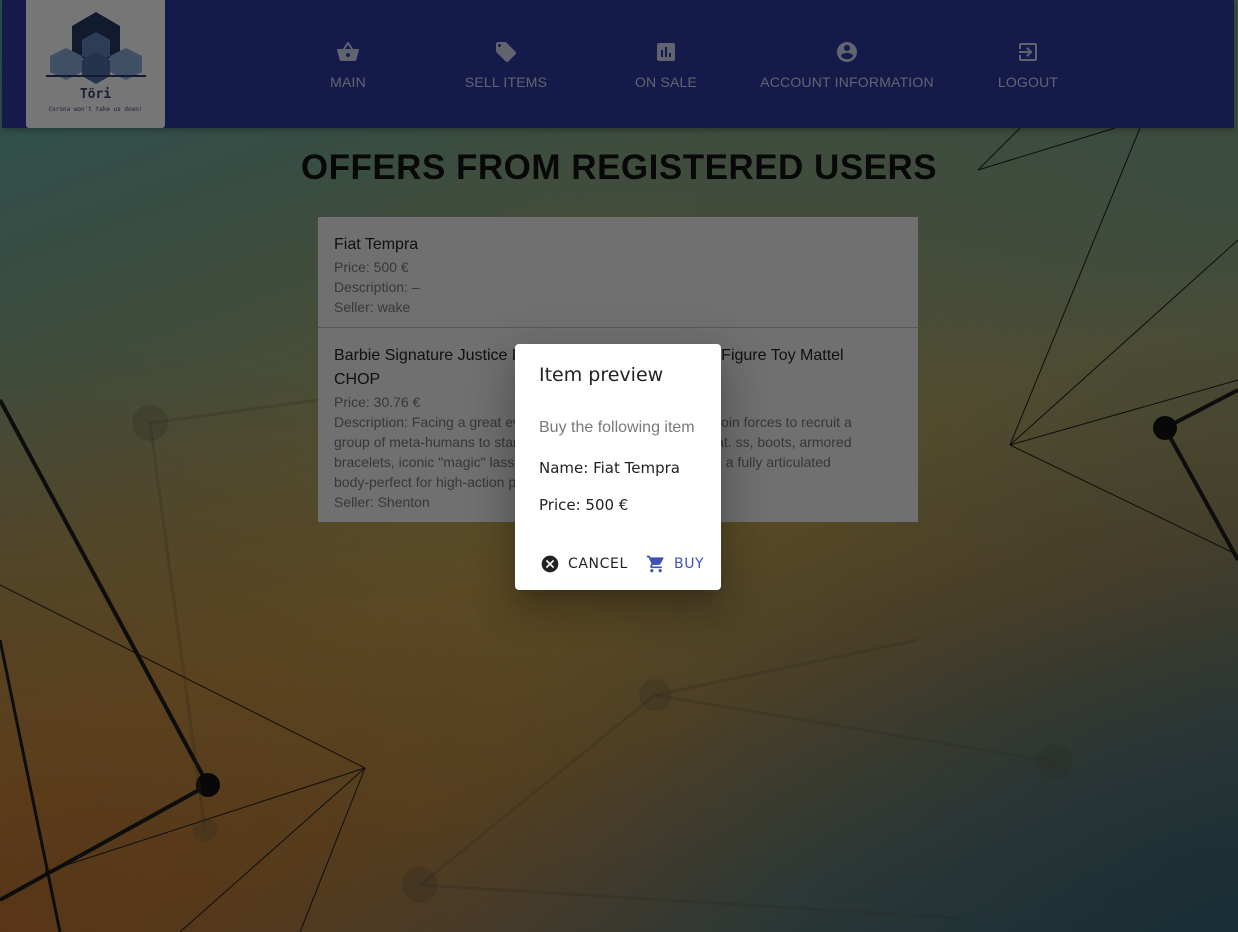  I want to click on dialog-item-name: Name: Fiat Tempra, so click(609, 468).